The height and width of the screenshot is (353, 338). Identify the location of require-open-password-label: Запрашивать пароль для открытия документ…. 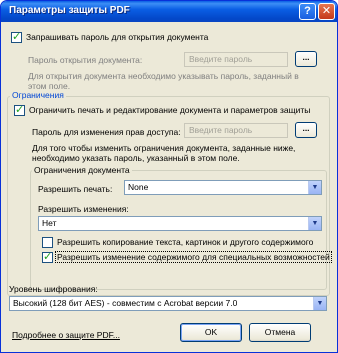
(117, 37).